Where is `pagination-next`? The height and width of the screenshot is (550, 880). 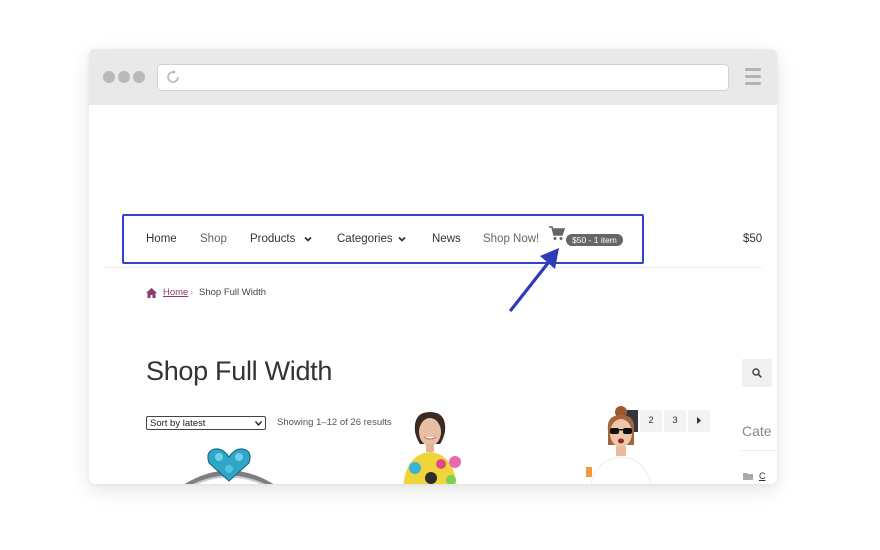
pagination-next is located at coordinates (699, 421).